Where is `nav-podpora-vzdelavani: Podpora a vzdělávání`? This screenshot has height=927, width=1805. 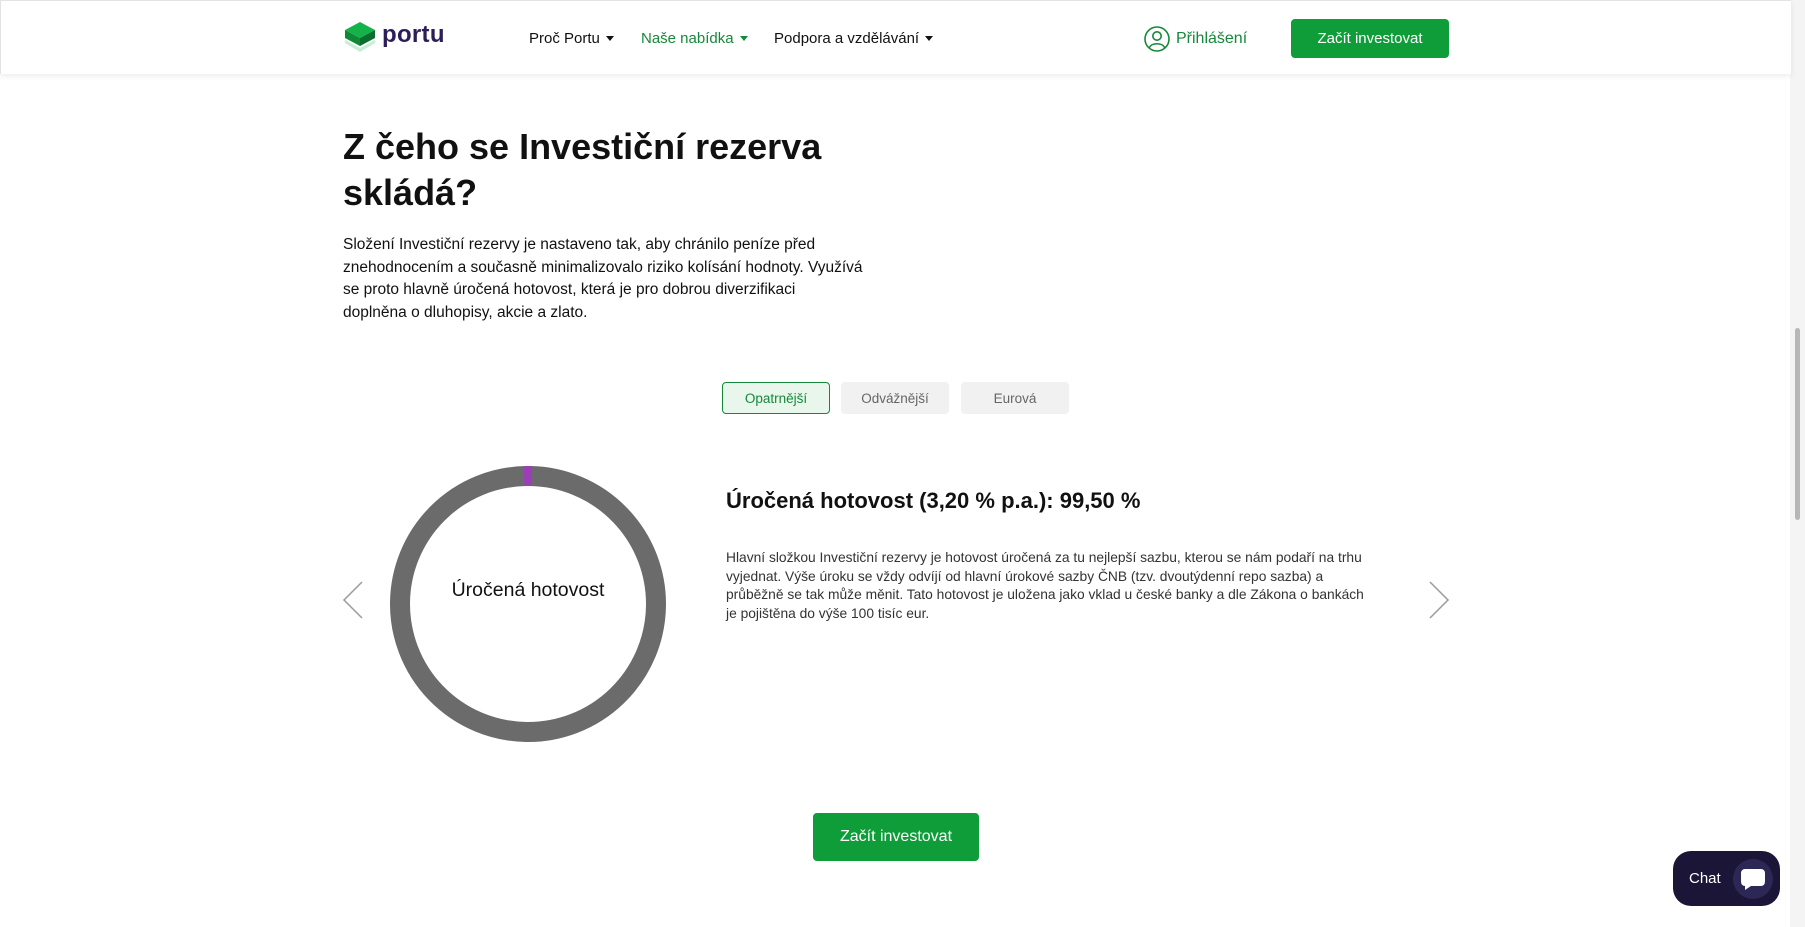
nav-podpora-vzdelavani: Podpora a vzdělávání is located at coordinates (854, 38).